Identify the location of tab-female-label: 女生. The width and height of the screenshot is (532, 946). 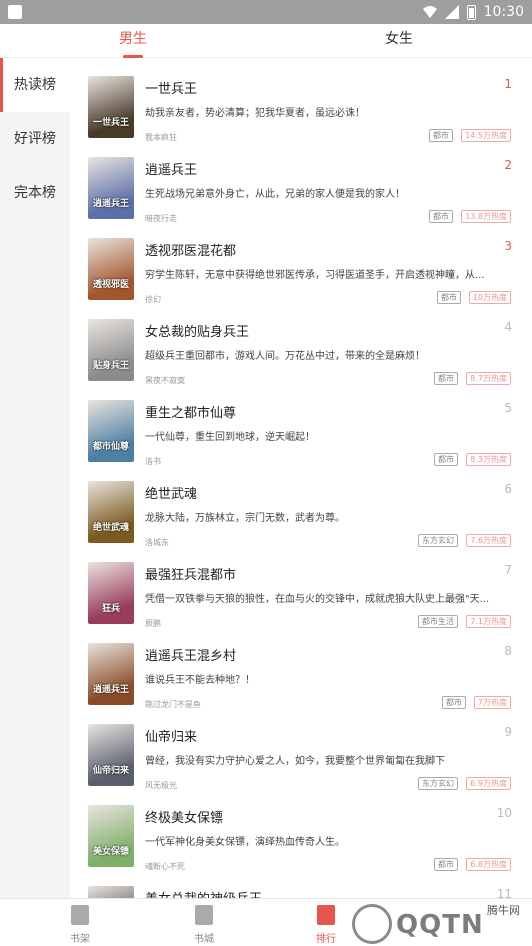
(399, 39).